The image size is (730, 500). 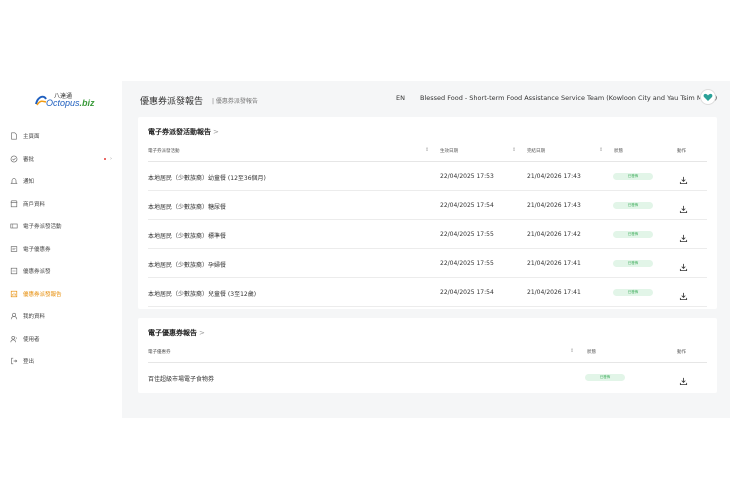 What do you see at coordinates (14, 316) in the screenshot?
I see `user-icon` at bounding box center [14, 316].